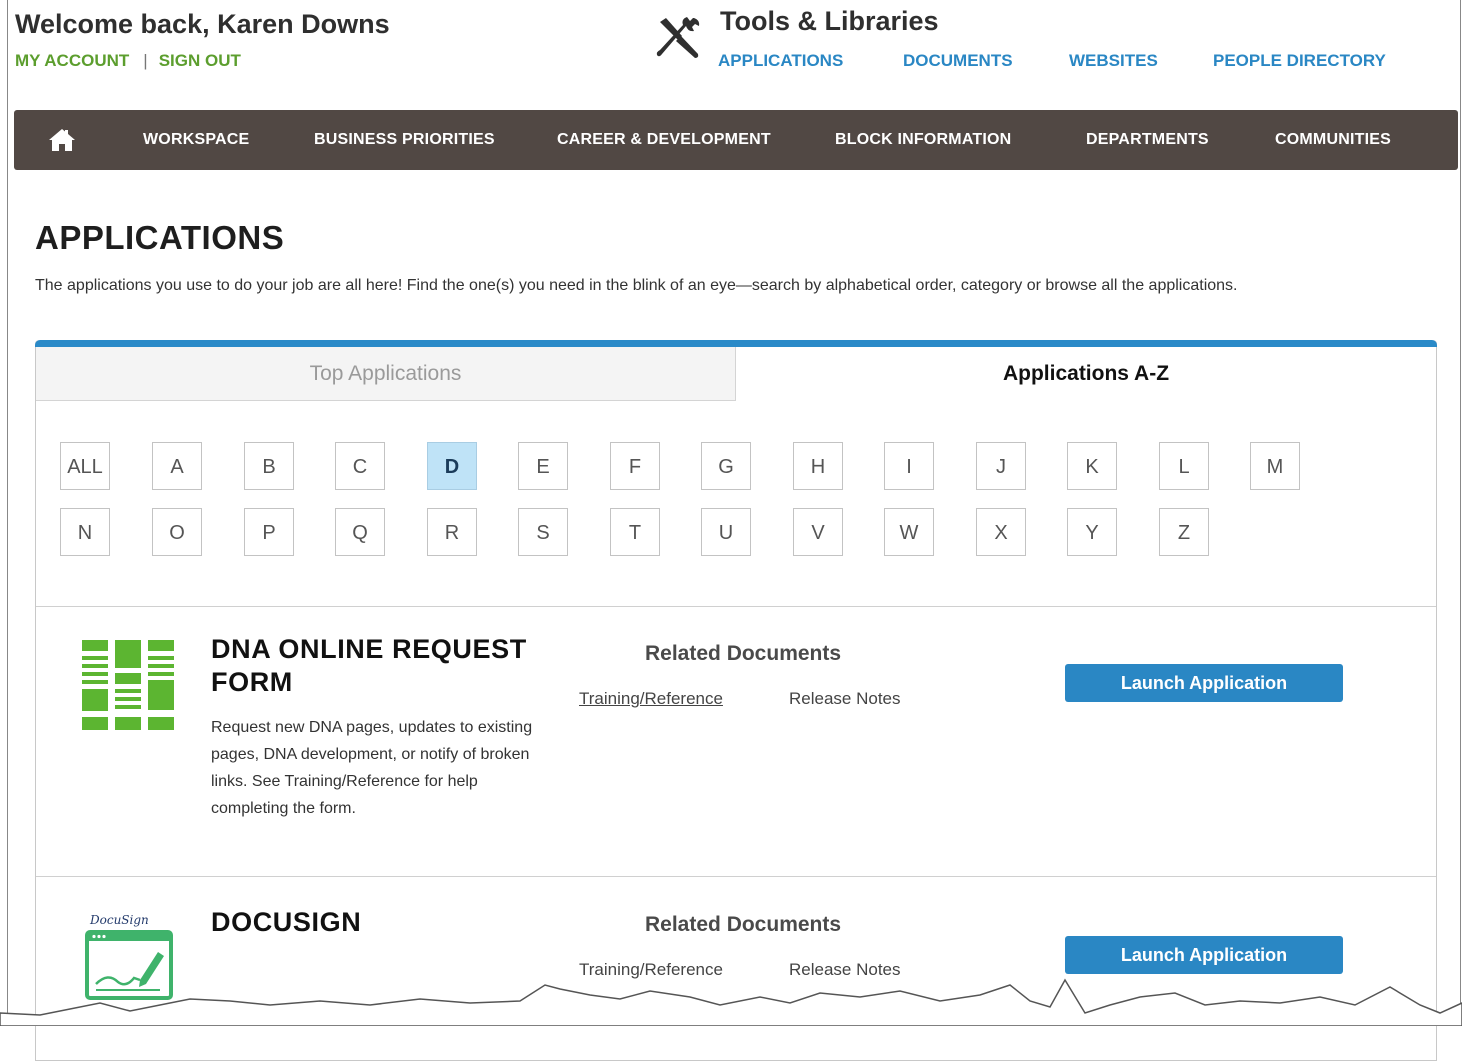 The image size is (1462, 1061). I want to click on docusign-logo-text: DocuSign, so click(119, 920).